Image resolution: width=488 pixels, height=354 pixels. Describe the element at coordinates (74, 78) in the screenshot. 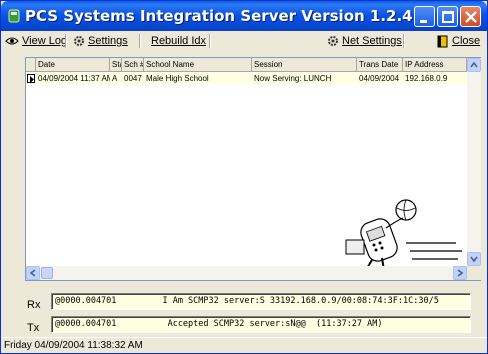

I see `cell-date: 04/09/2004 11:37 AM` at that location.